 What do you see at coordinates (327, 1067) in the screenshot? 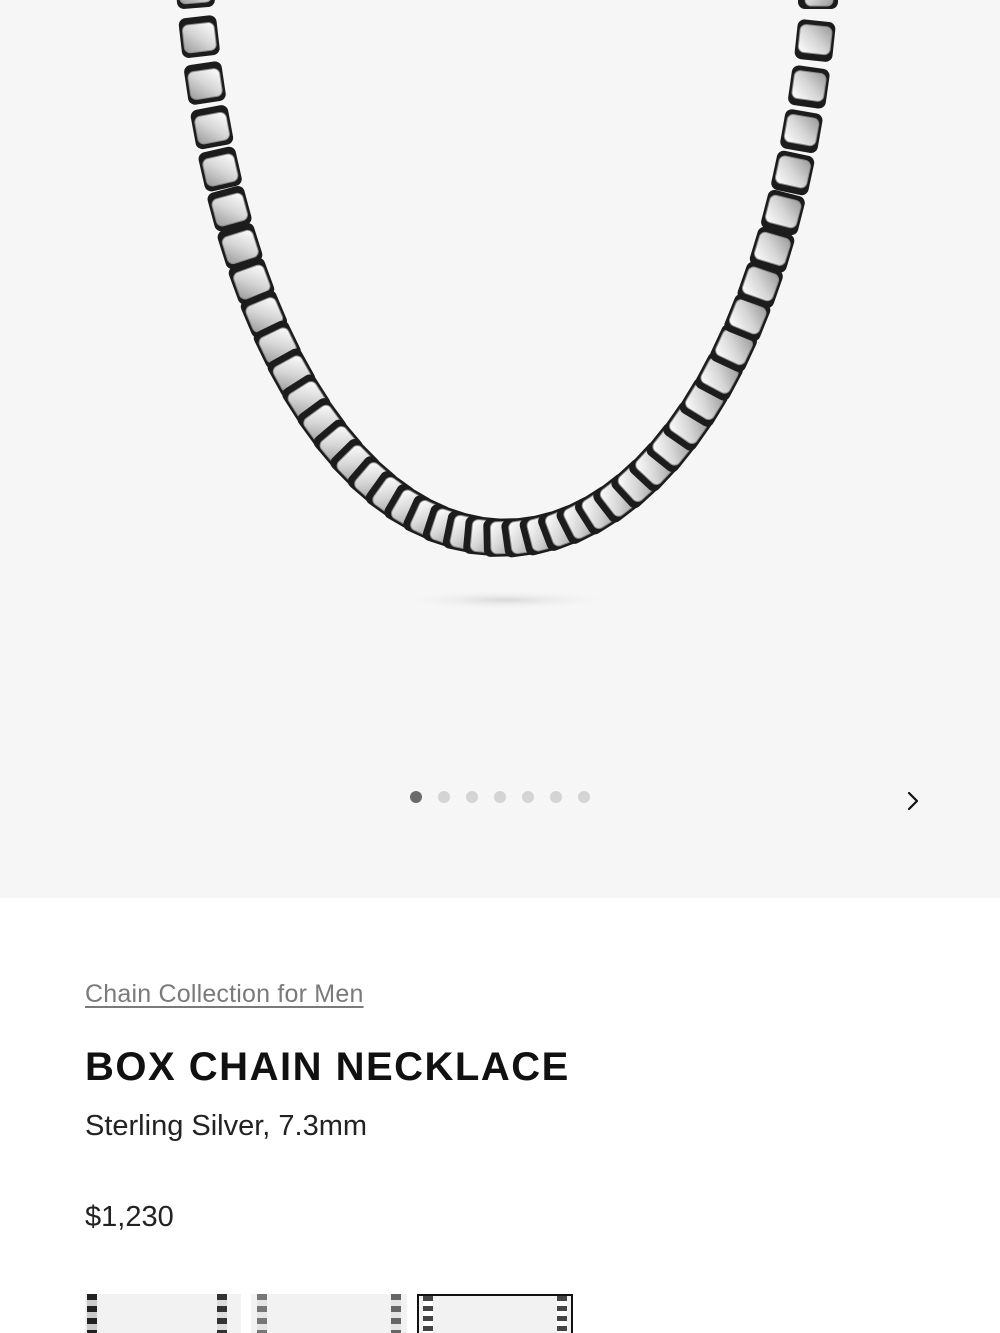
I see `product-title: BOX CHAIN NECKLACE` at bounding box center [327, 1067].